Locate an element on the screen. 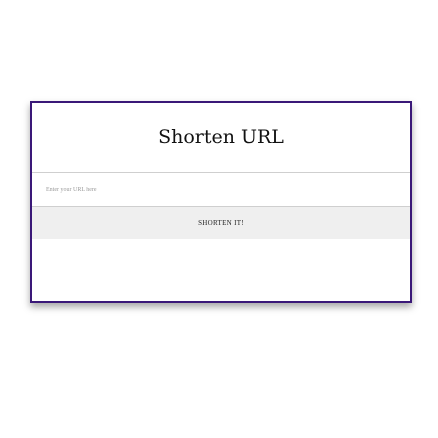 The image size is (438, 438). url-input is located at coordinates (221, 189).